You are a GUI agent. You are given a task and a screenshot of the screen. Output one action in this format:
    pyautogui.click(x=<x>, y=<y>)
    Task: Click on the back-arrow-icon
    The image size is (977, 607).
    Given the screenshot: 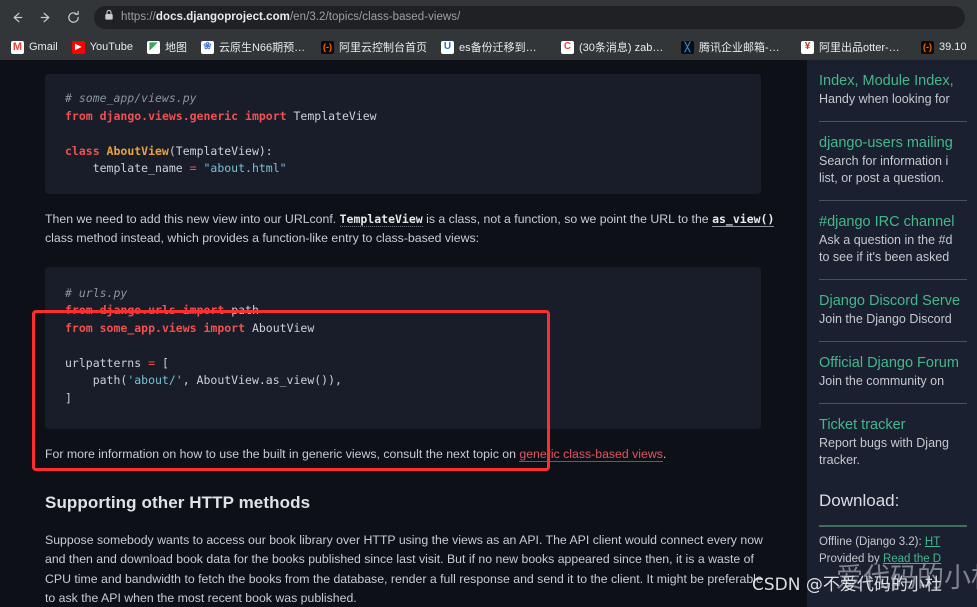 What is the action you would take?
    pyautogui.click(x=17, y=17)
    